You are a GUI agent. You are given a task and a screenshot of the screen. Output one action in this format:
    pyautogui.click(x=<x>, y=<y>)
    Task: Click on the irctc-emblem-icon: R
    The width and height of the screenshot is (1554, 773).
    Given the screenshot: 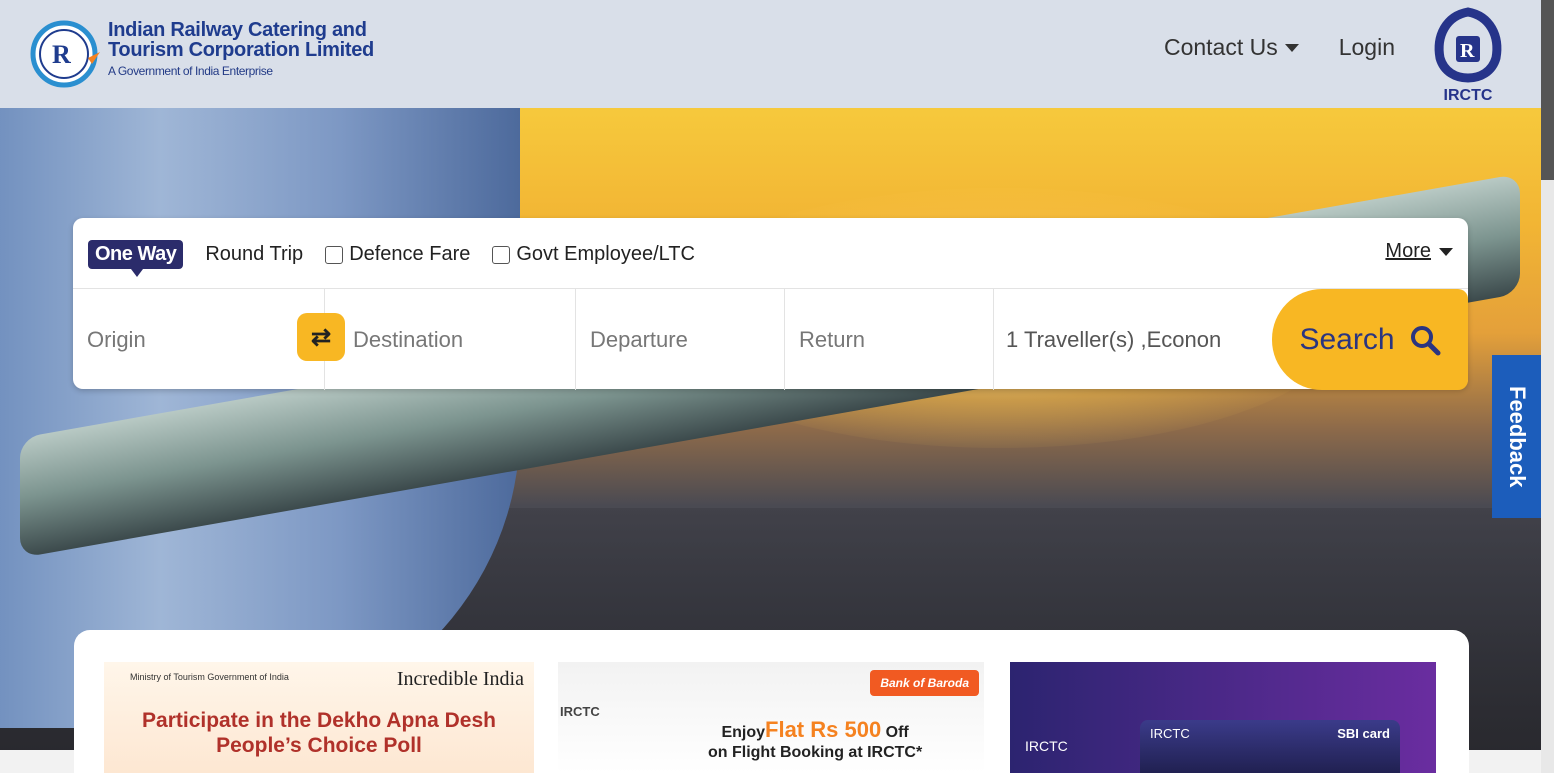 What is the action you would take?
    pyautogui.click(x=65, y=54)
    